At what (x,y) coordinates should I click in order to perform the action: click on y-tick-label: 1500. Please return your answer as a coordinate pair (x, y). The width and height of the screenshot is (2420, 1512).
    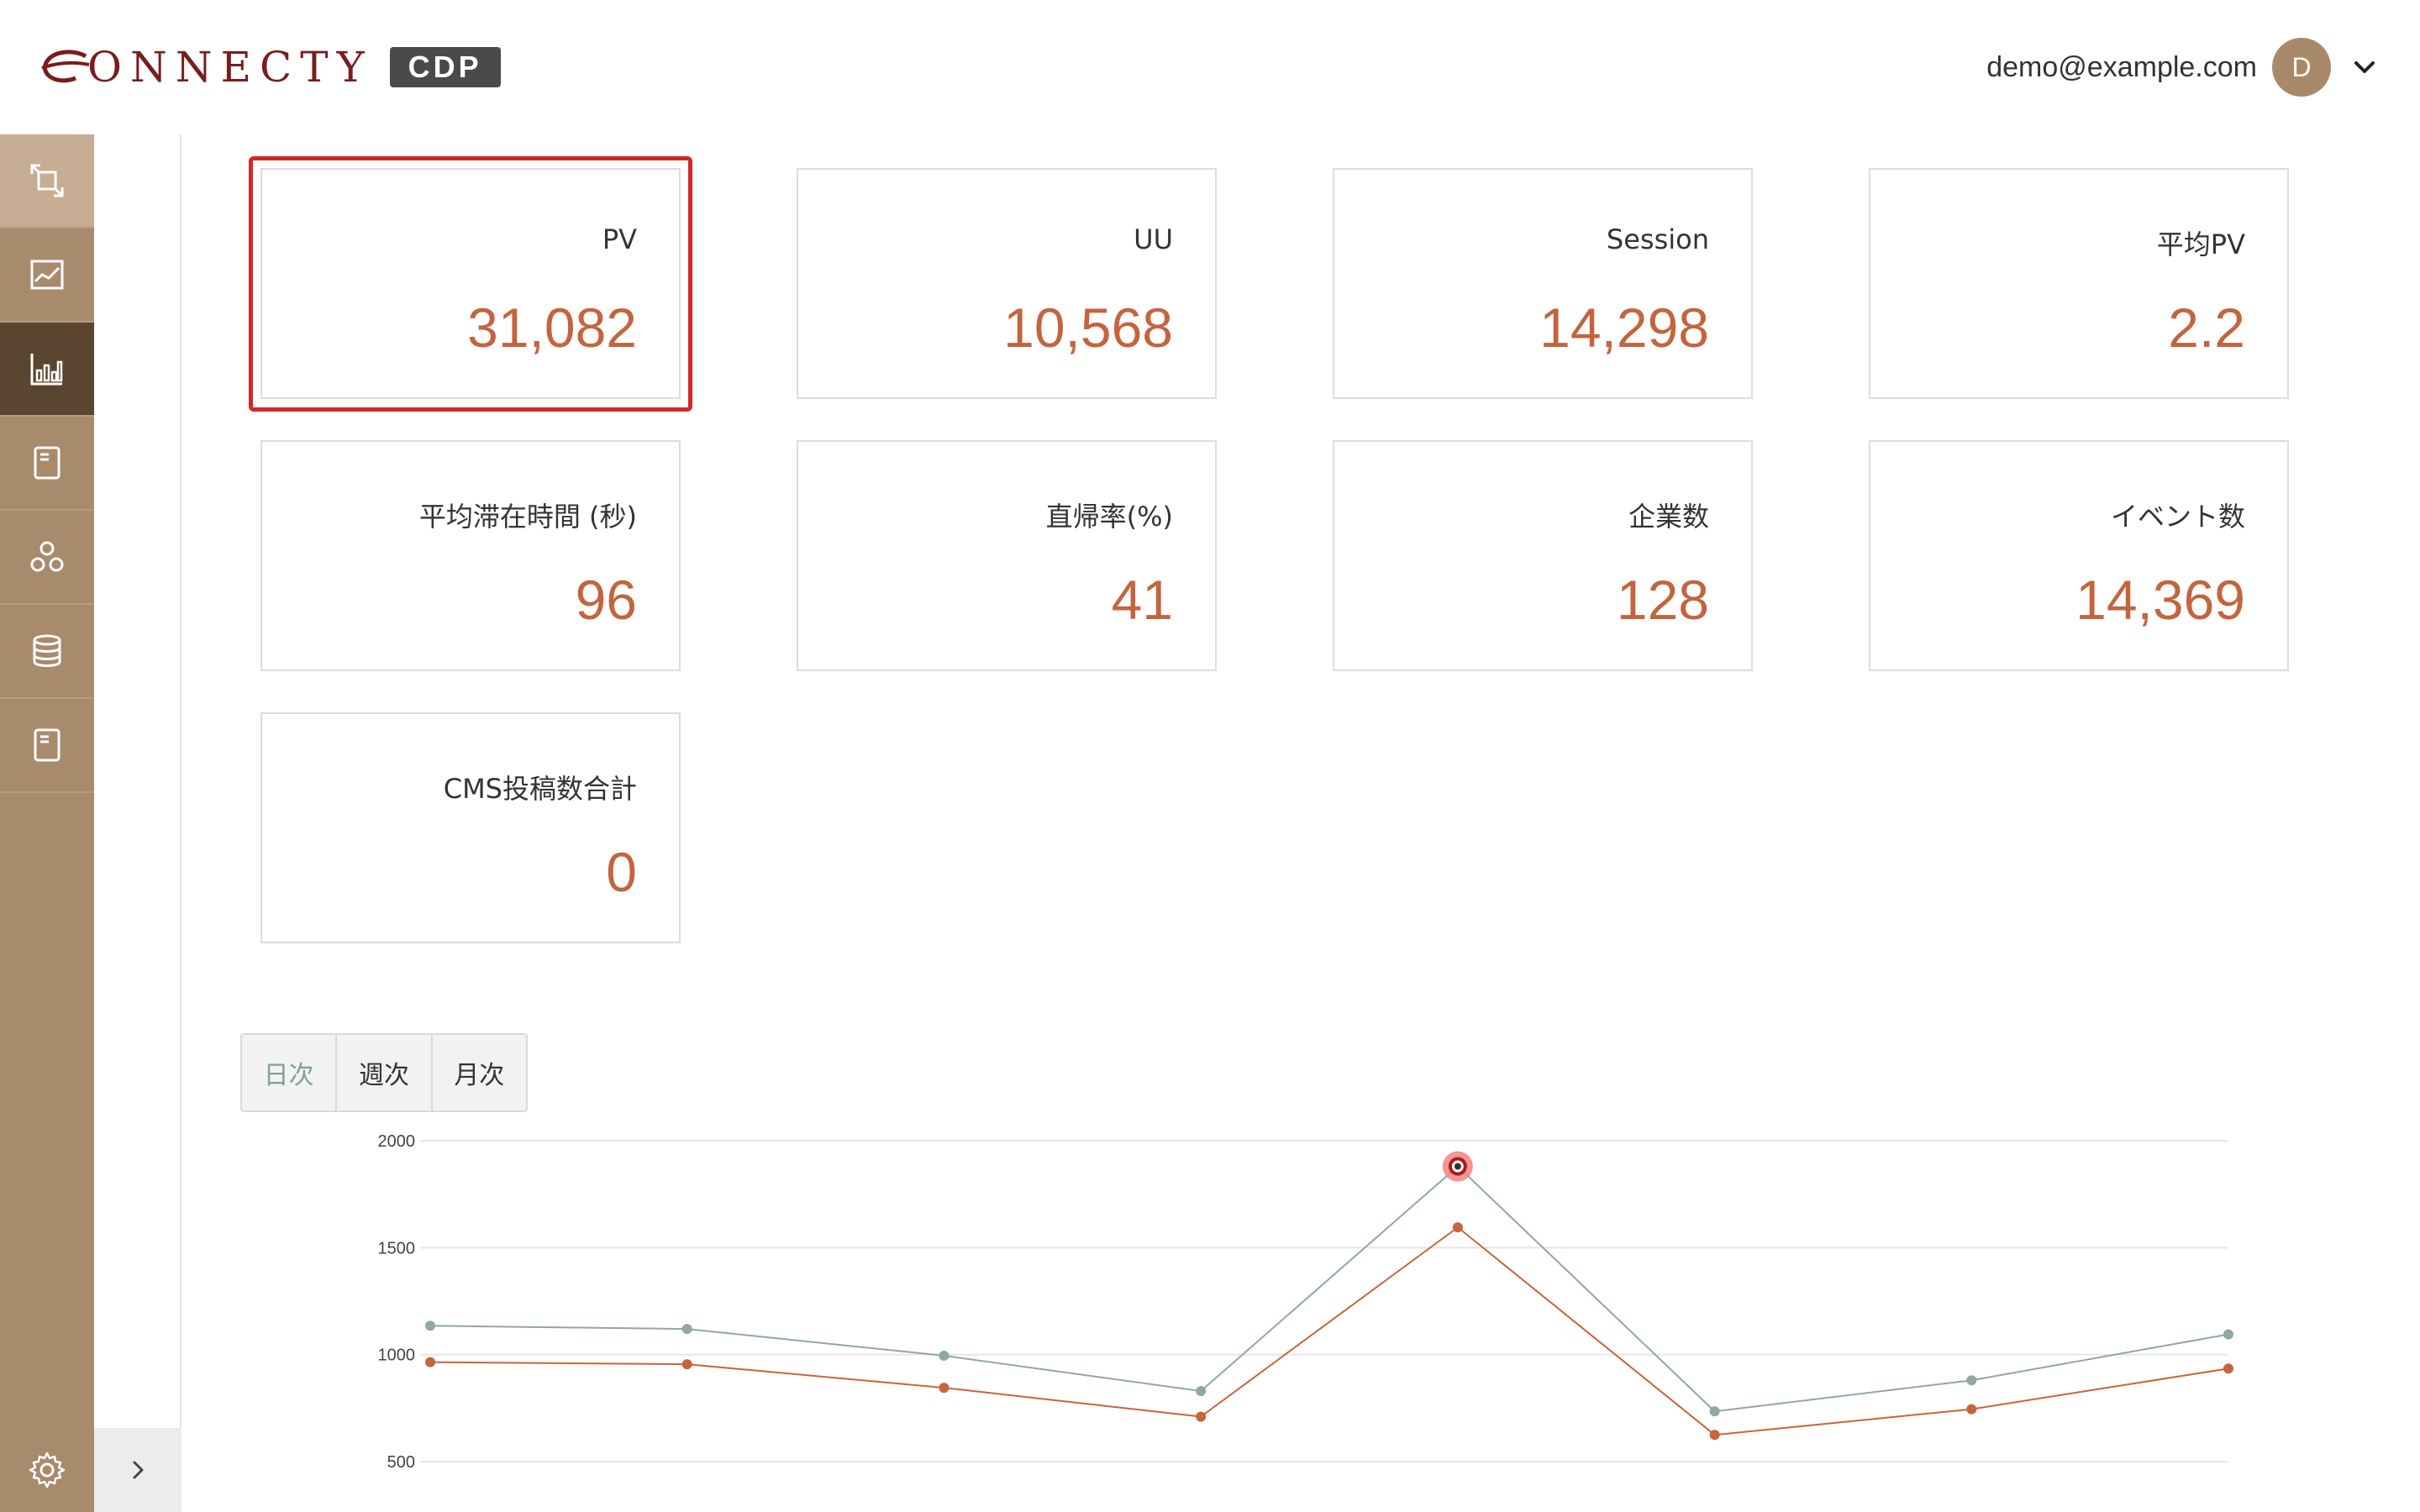
    Looking at the image, I should click on (397, 1248).